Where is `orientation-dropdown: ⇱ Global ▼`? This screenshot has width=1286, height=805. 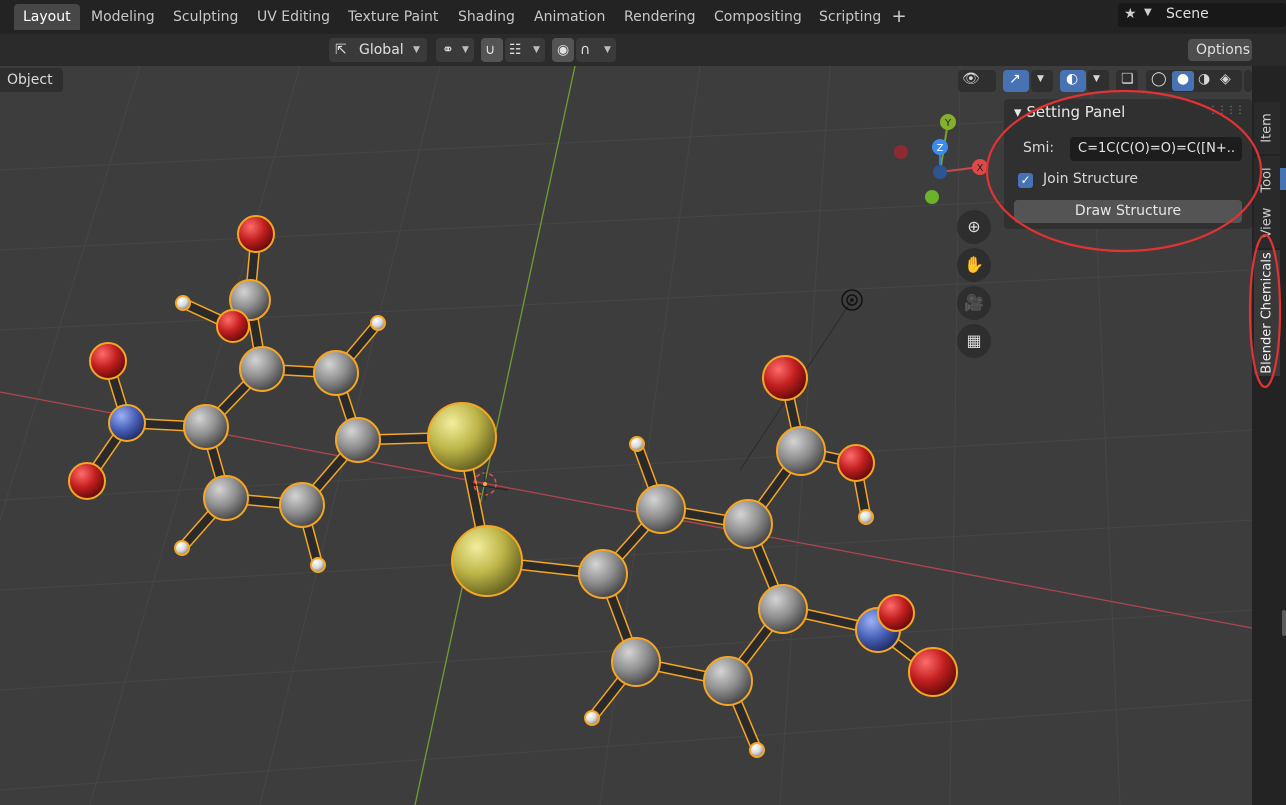 orientation-dropdown: ⇱ Global ▼ is located at coordinates (378, 50).